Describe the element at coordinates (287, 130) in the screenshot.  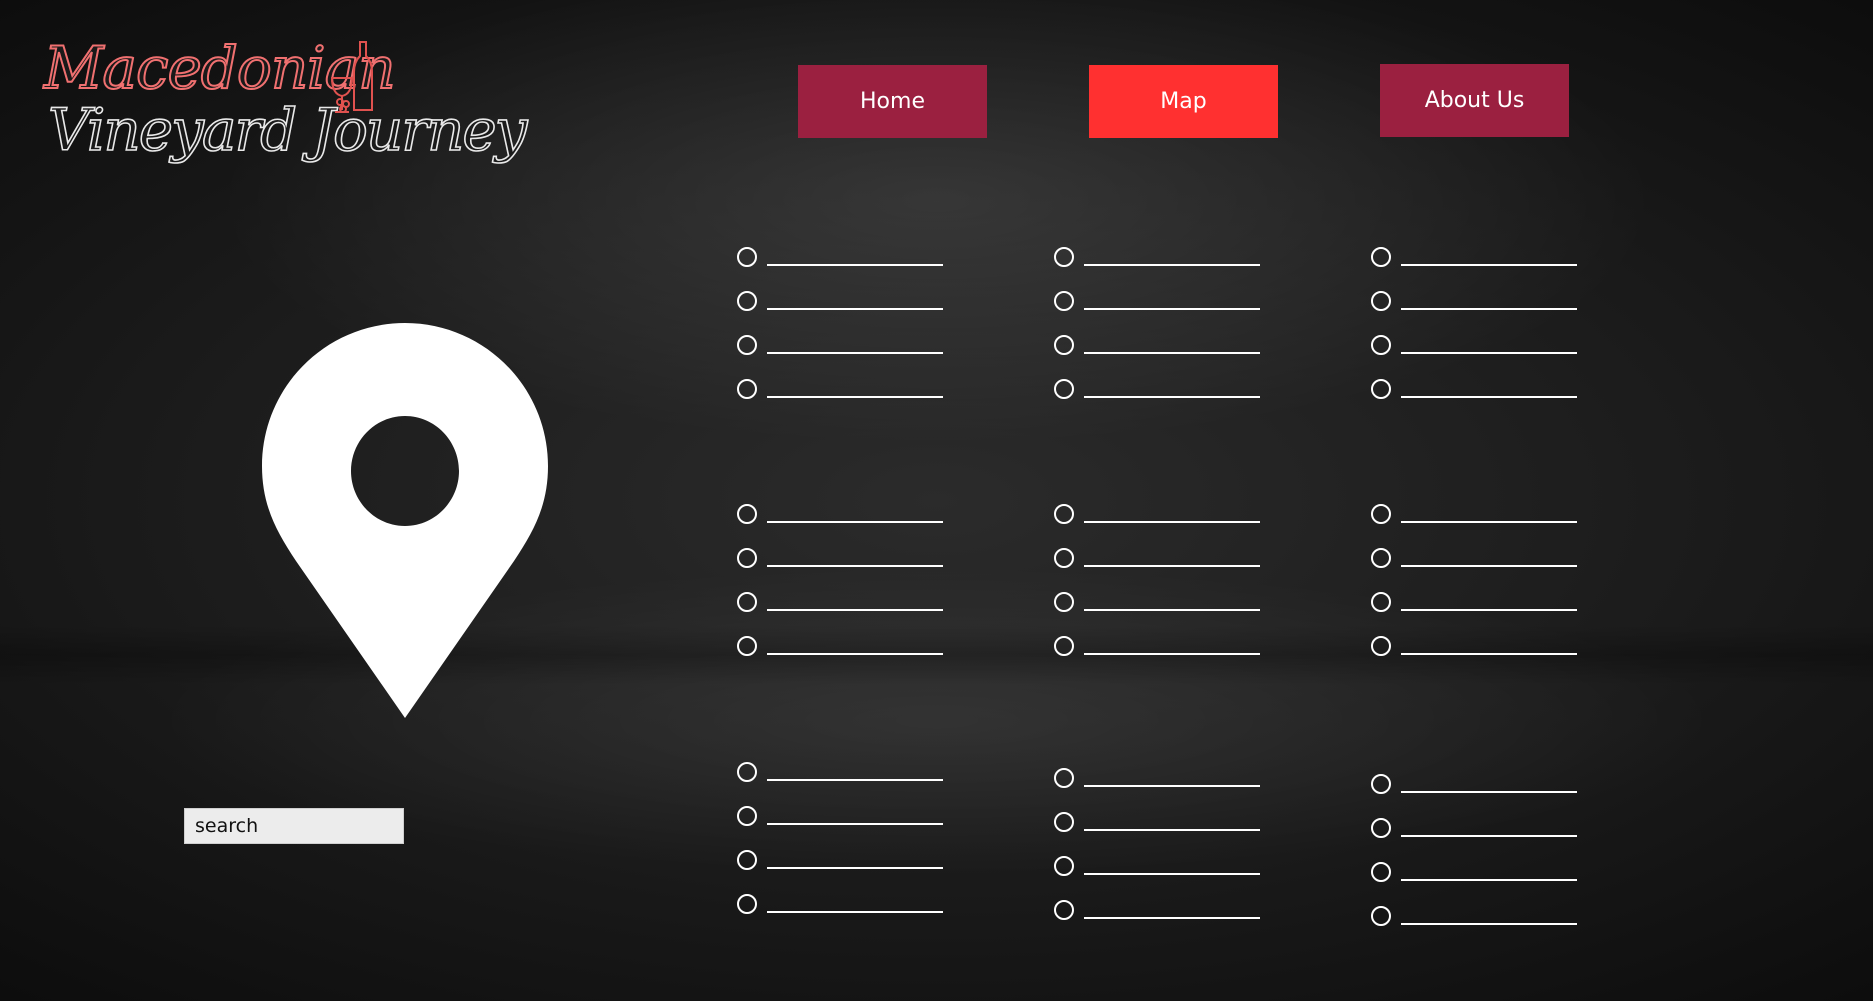
I see `logo-title-line2: Vineyard Journey` at that location.